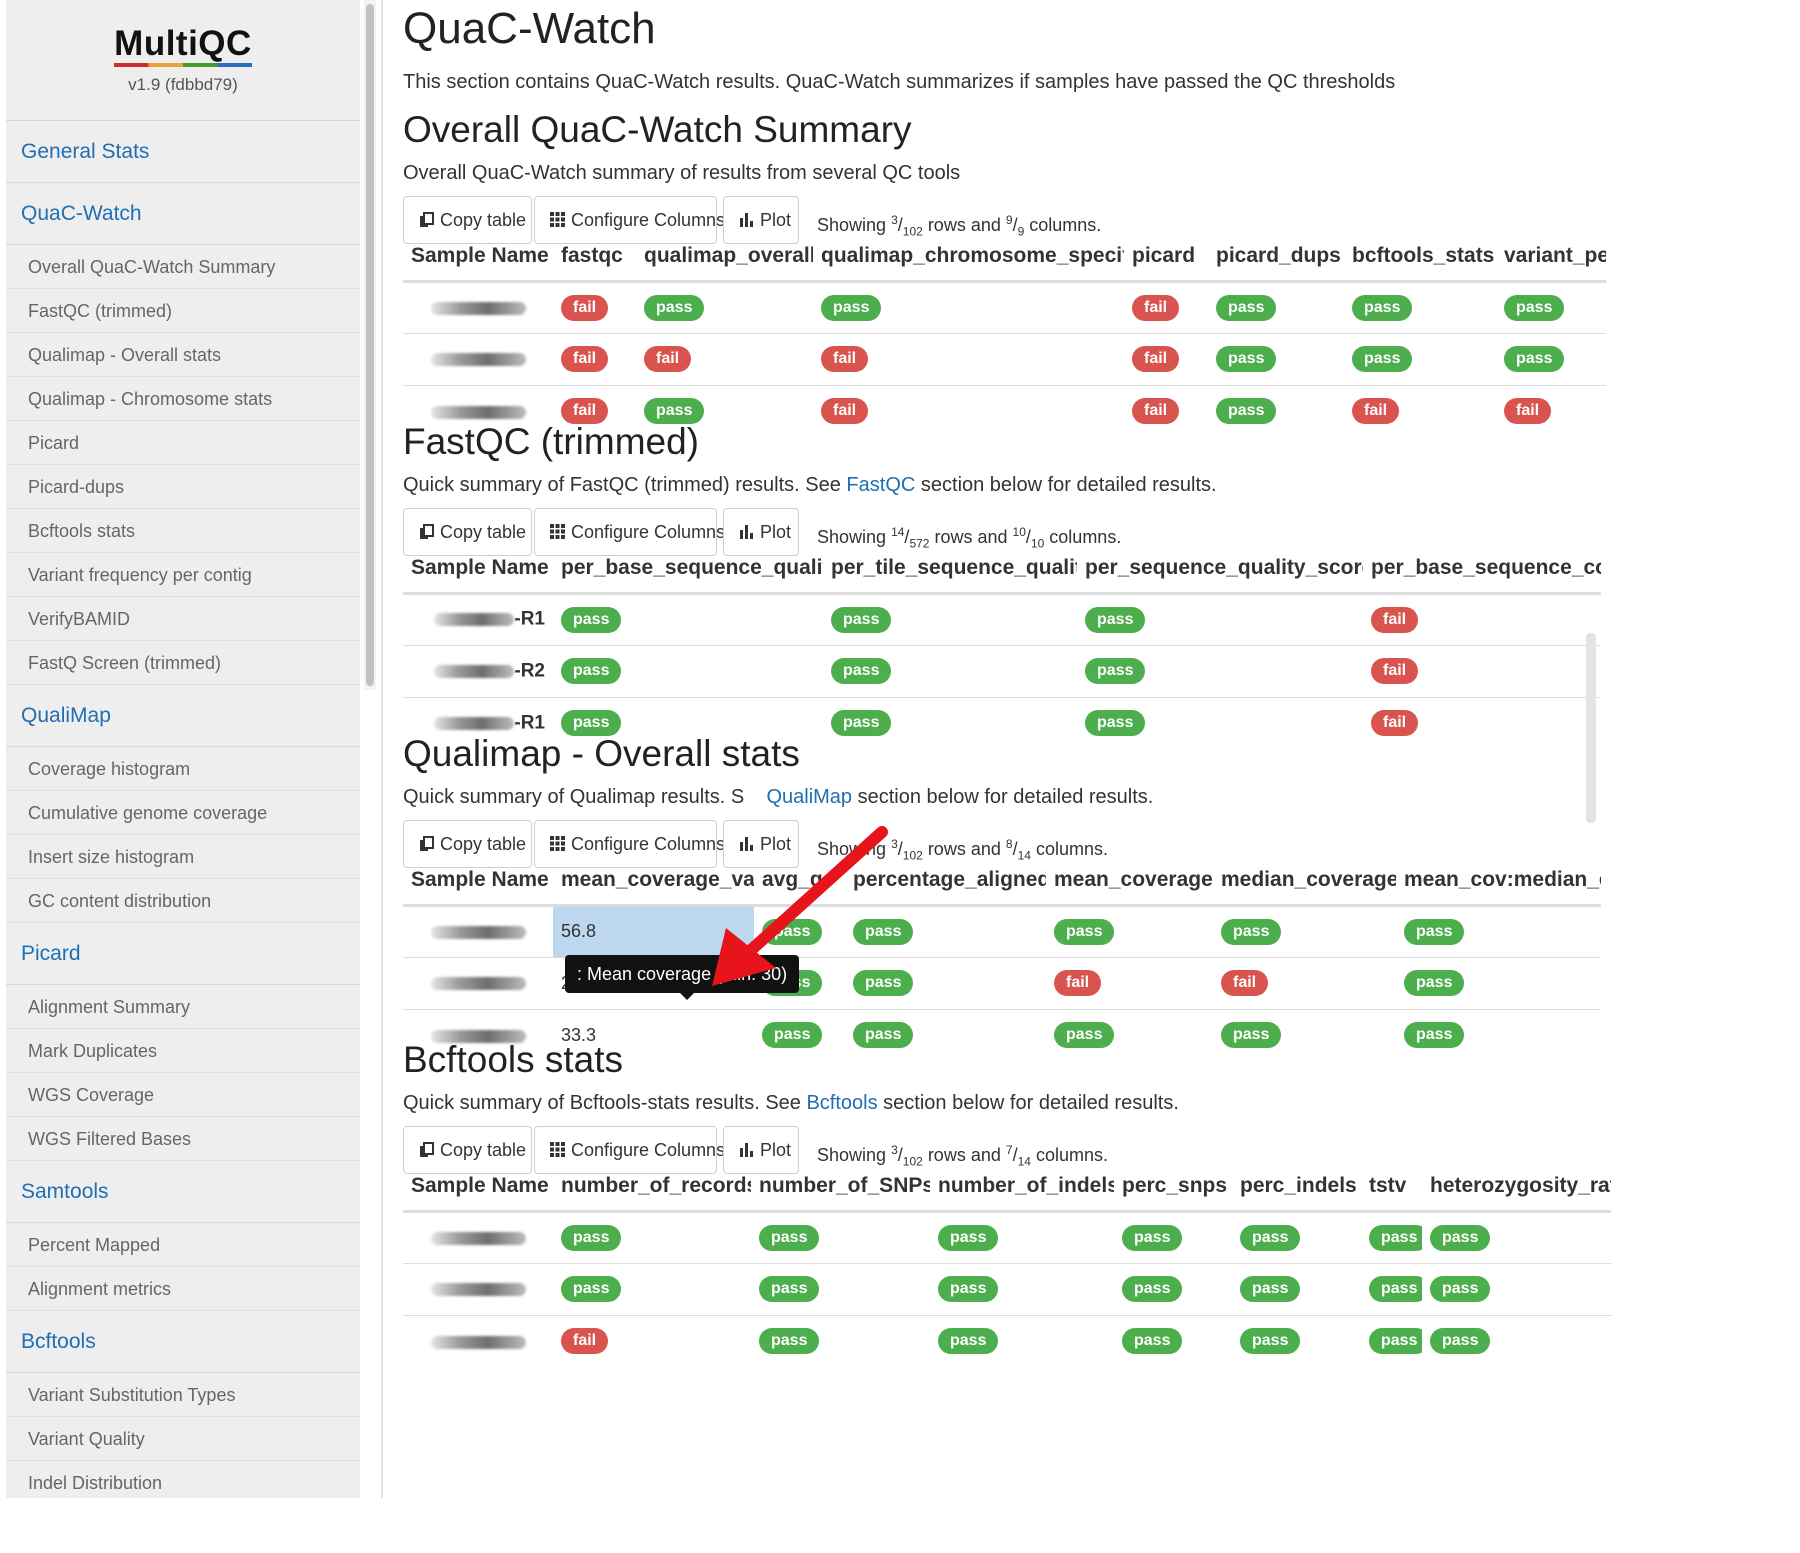  What do you see at coordinates (1173, 1188) in the screenshot?
I see `column-header-perc-snps: perc_snps` at bounding box center [1173, 1188].